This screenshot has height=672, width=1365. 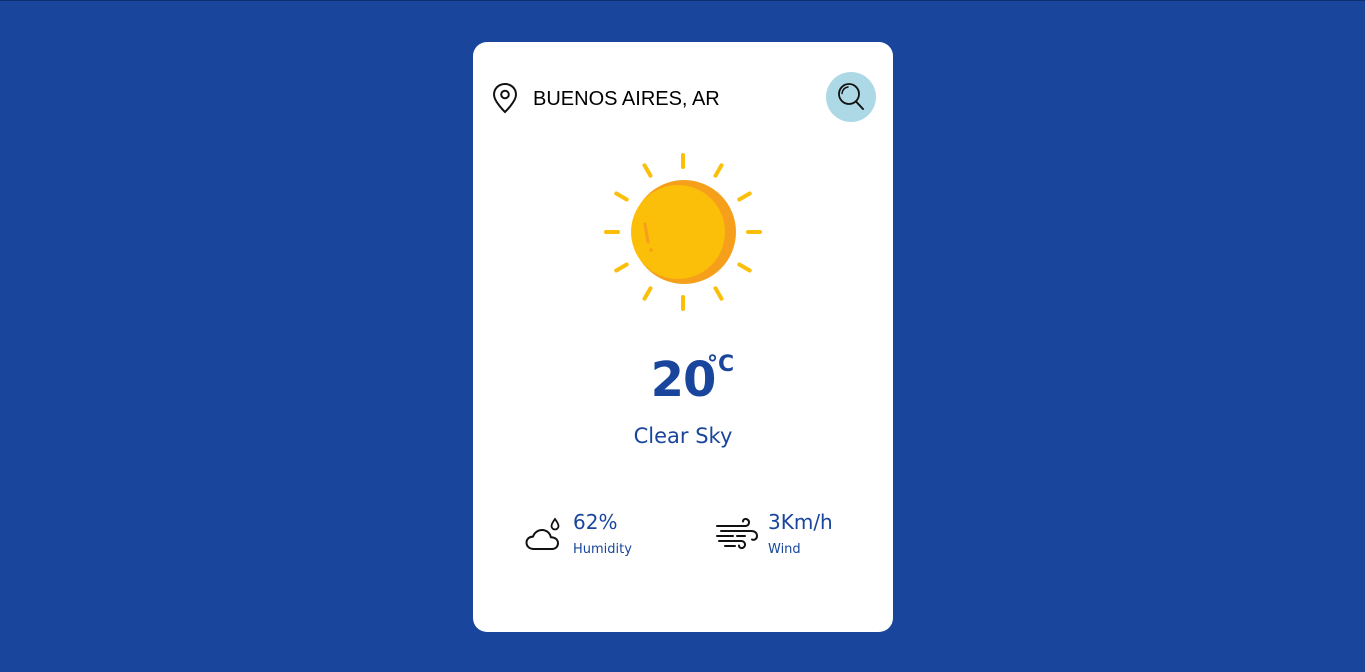 I want to click on sun-icon, so click(x=683, y=232).